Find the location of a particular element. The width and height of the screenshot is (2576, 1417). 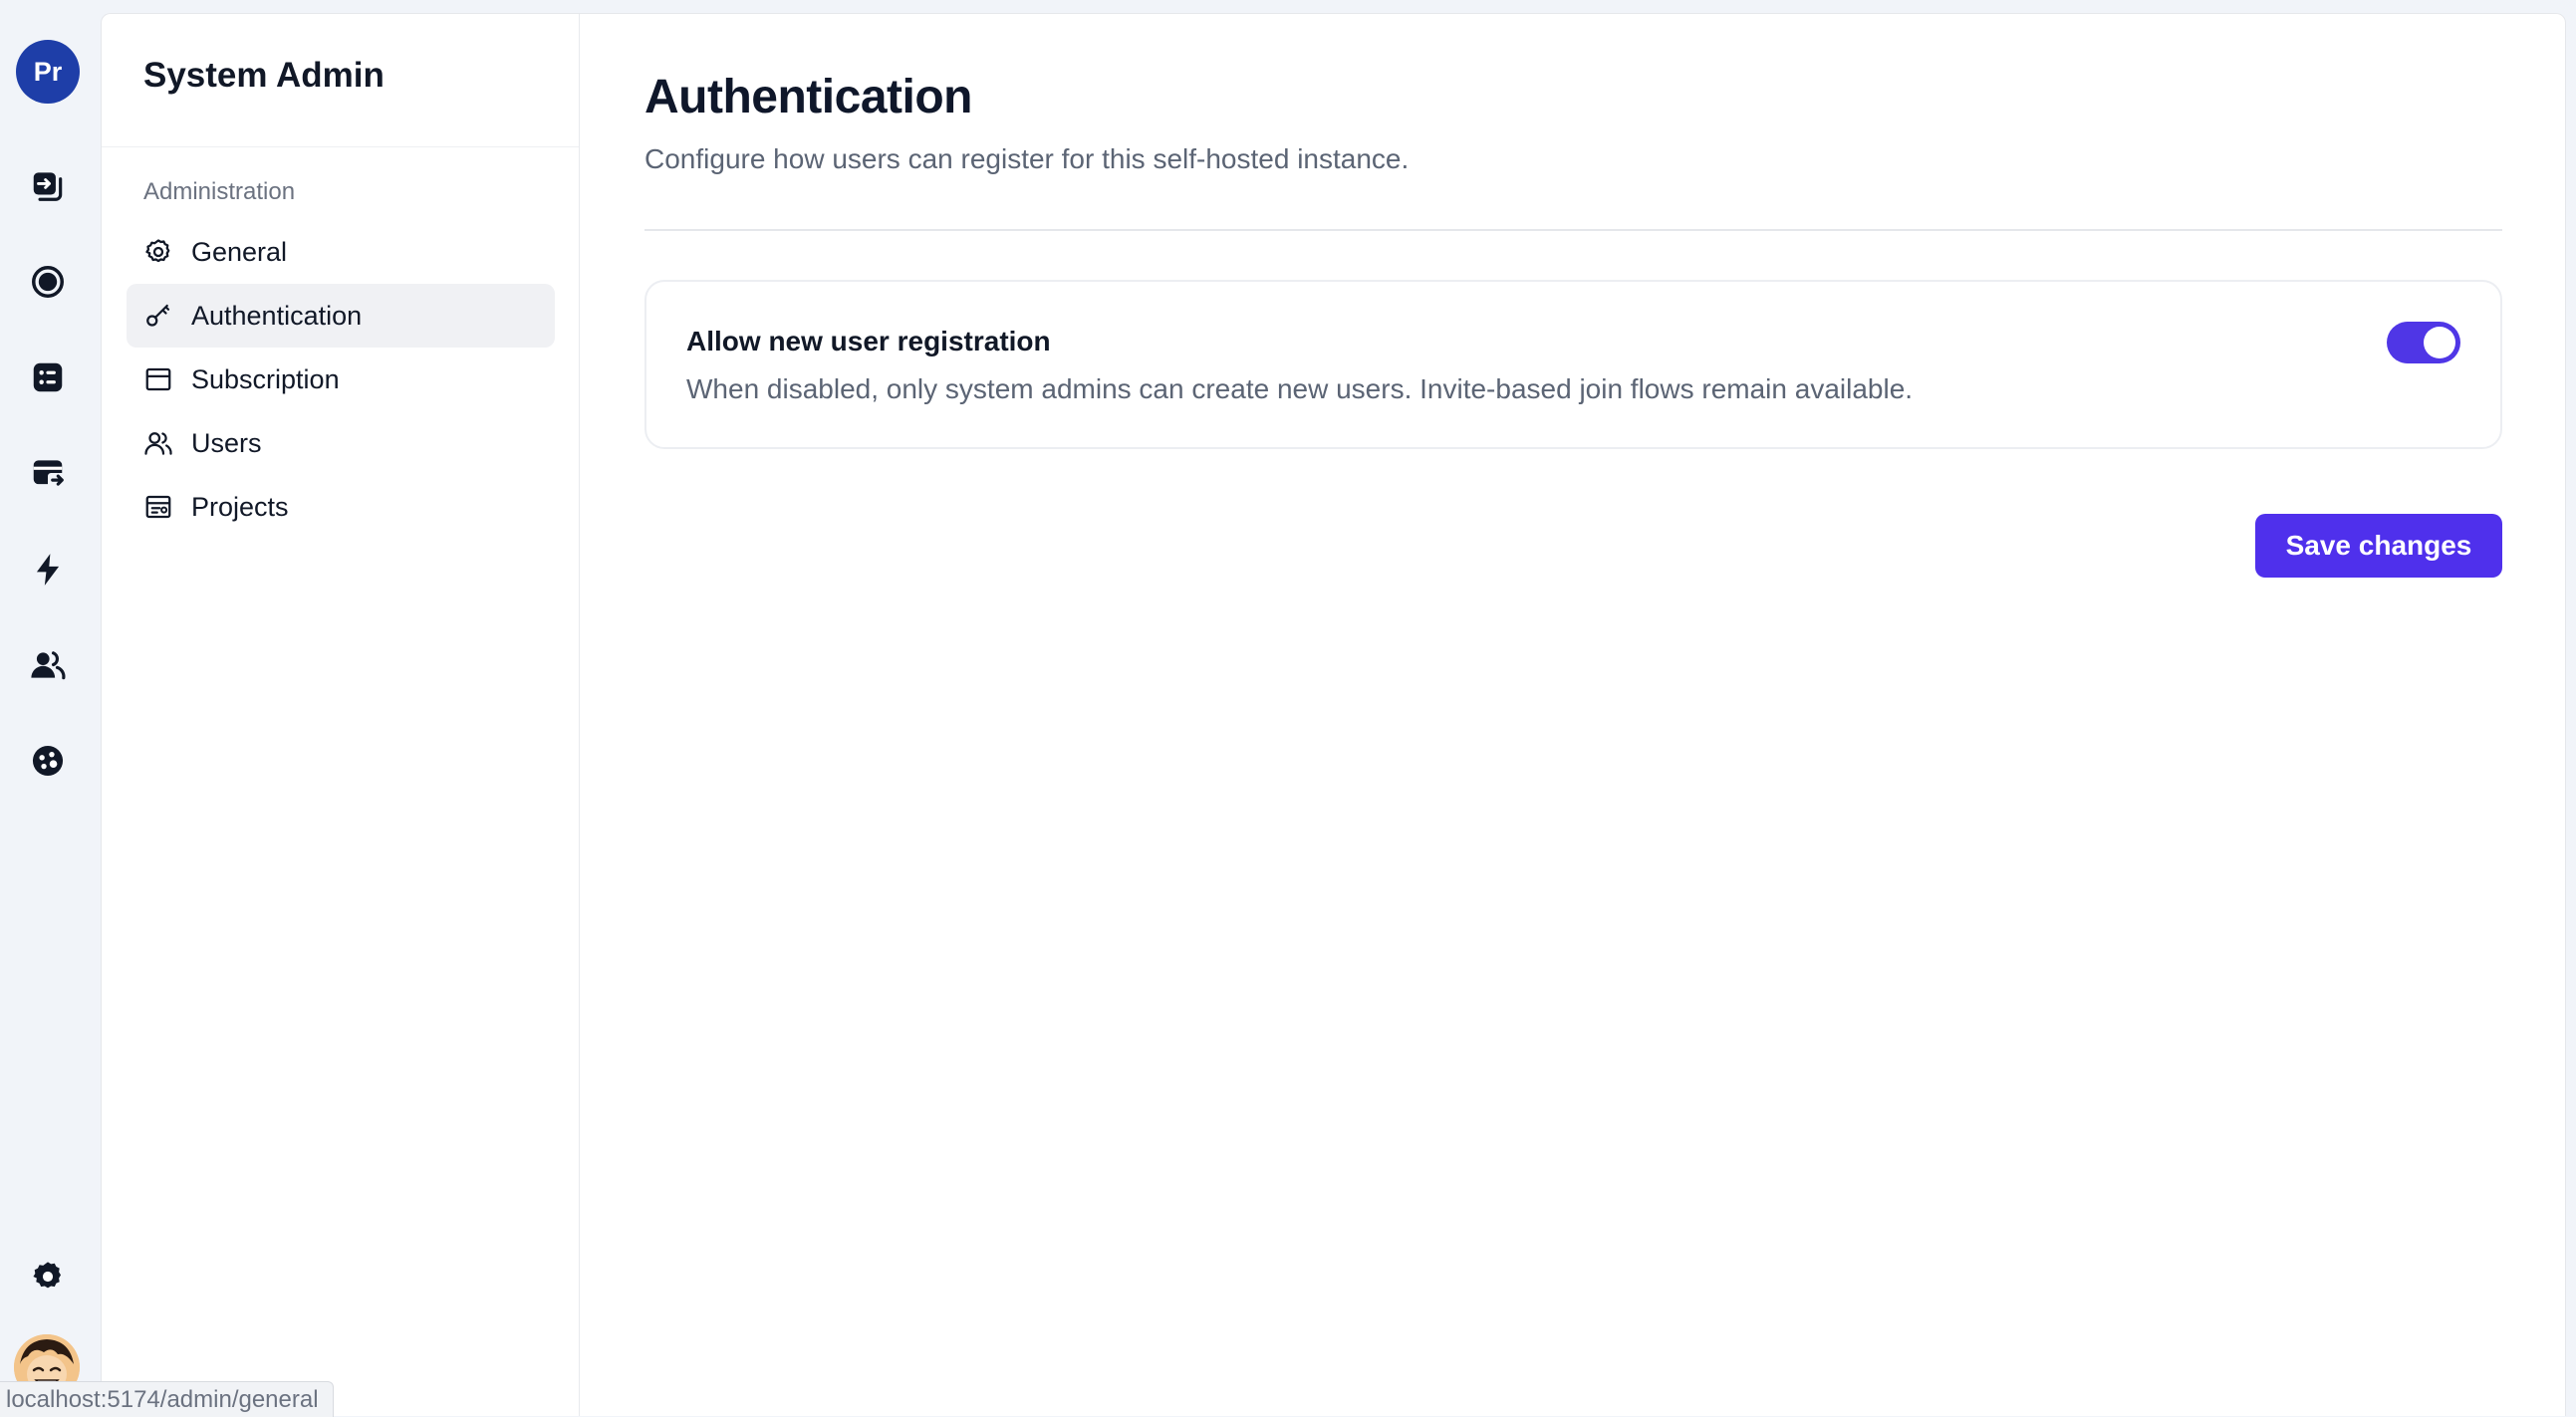

sidebar-item-users: Users is located at coordinates (341, 443).